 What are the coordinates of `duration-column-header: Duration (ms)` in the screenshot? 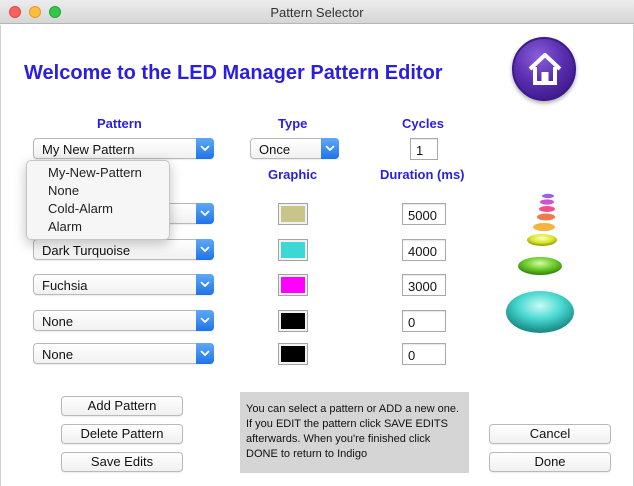 It's located at (422, 174).